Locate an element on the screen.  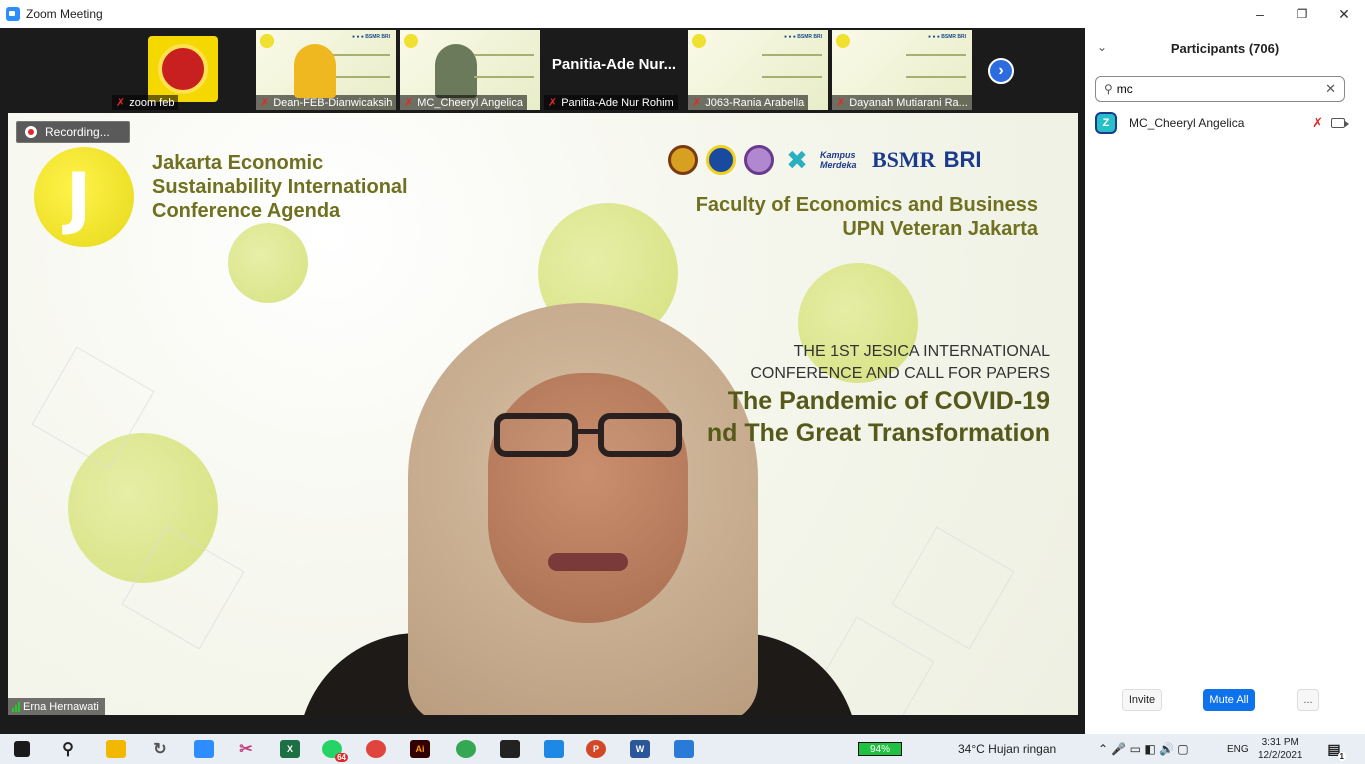
thumbnail-name-tag: ✗ zoom feb is located at coordinates (145, 102).